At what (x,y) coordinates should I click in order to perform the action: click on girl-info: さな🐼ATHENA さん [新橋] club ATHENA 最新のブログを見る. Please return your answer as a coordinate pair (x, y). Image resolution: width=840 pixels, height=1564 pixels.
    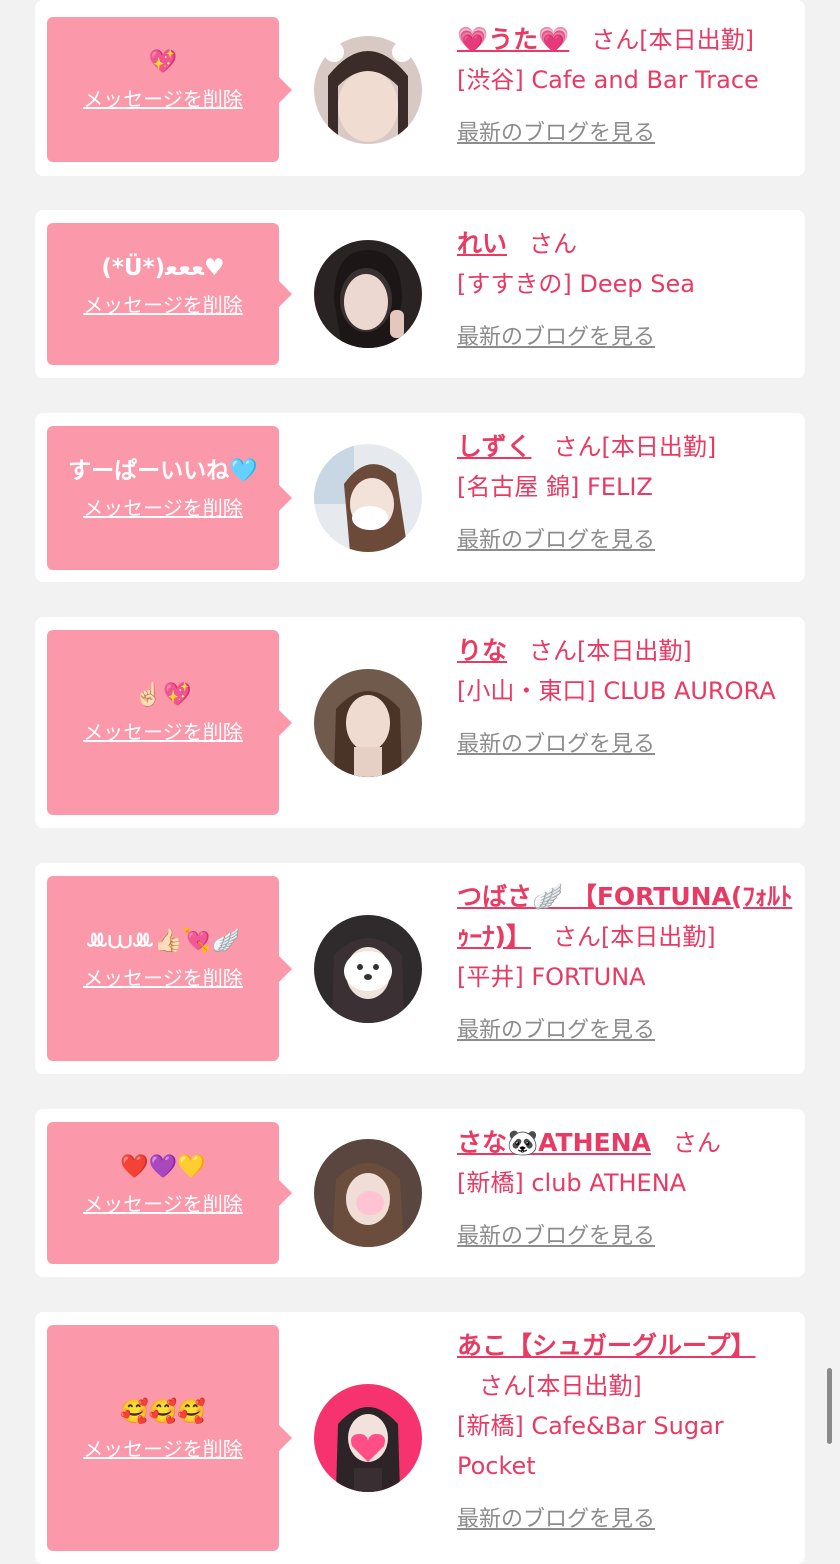
    Looking at the image, I should click on (627, 1190).